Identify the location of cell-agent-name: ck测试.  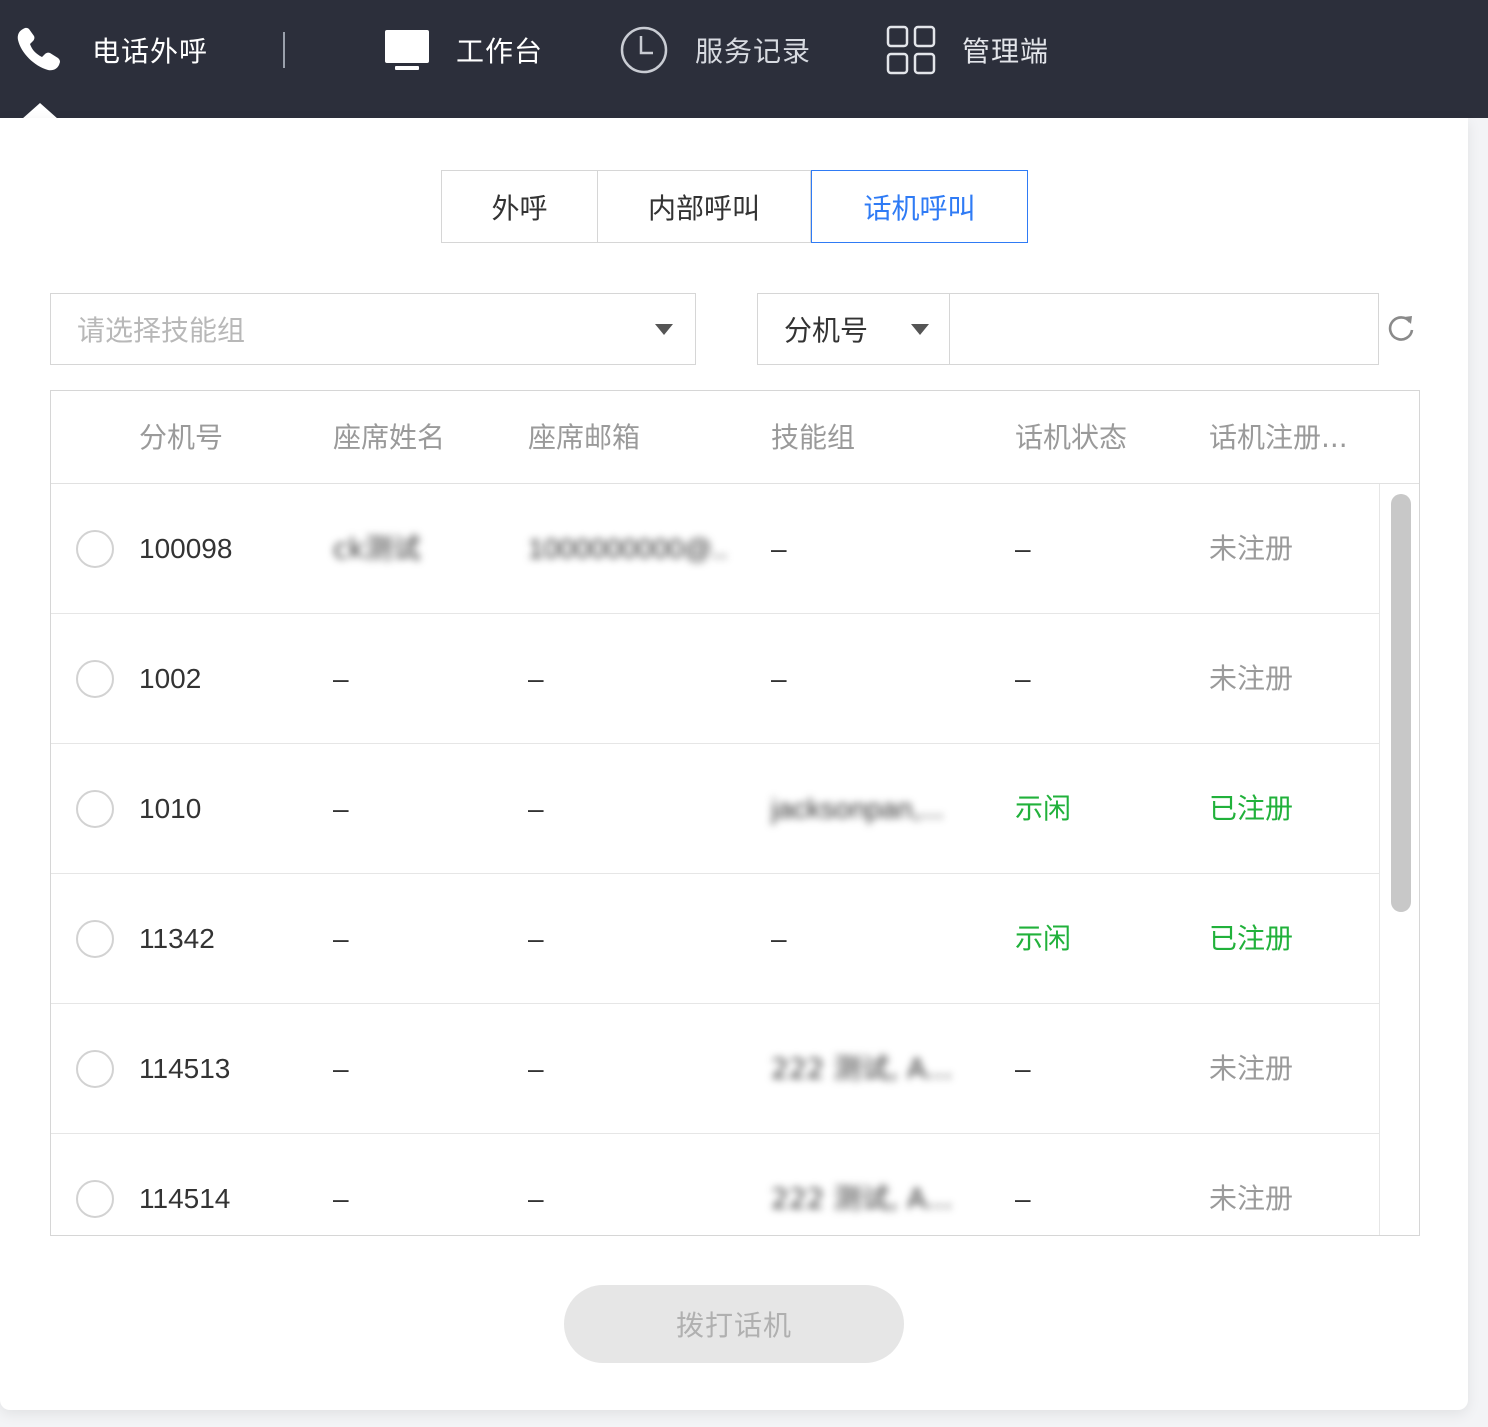
(377, 548).